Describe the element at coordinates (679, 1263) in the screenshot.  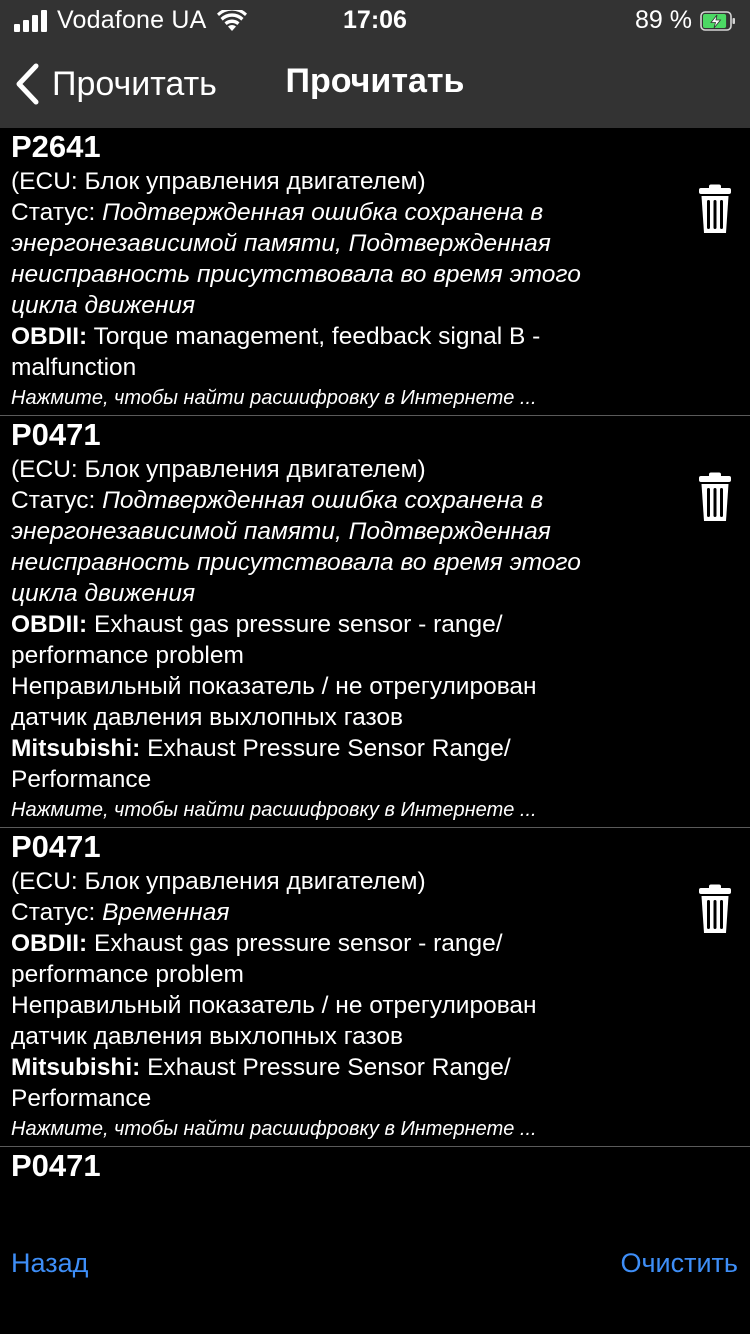
I see `clear-button: Очистить` at that location.